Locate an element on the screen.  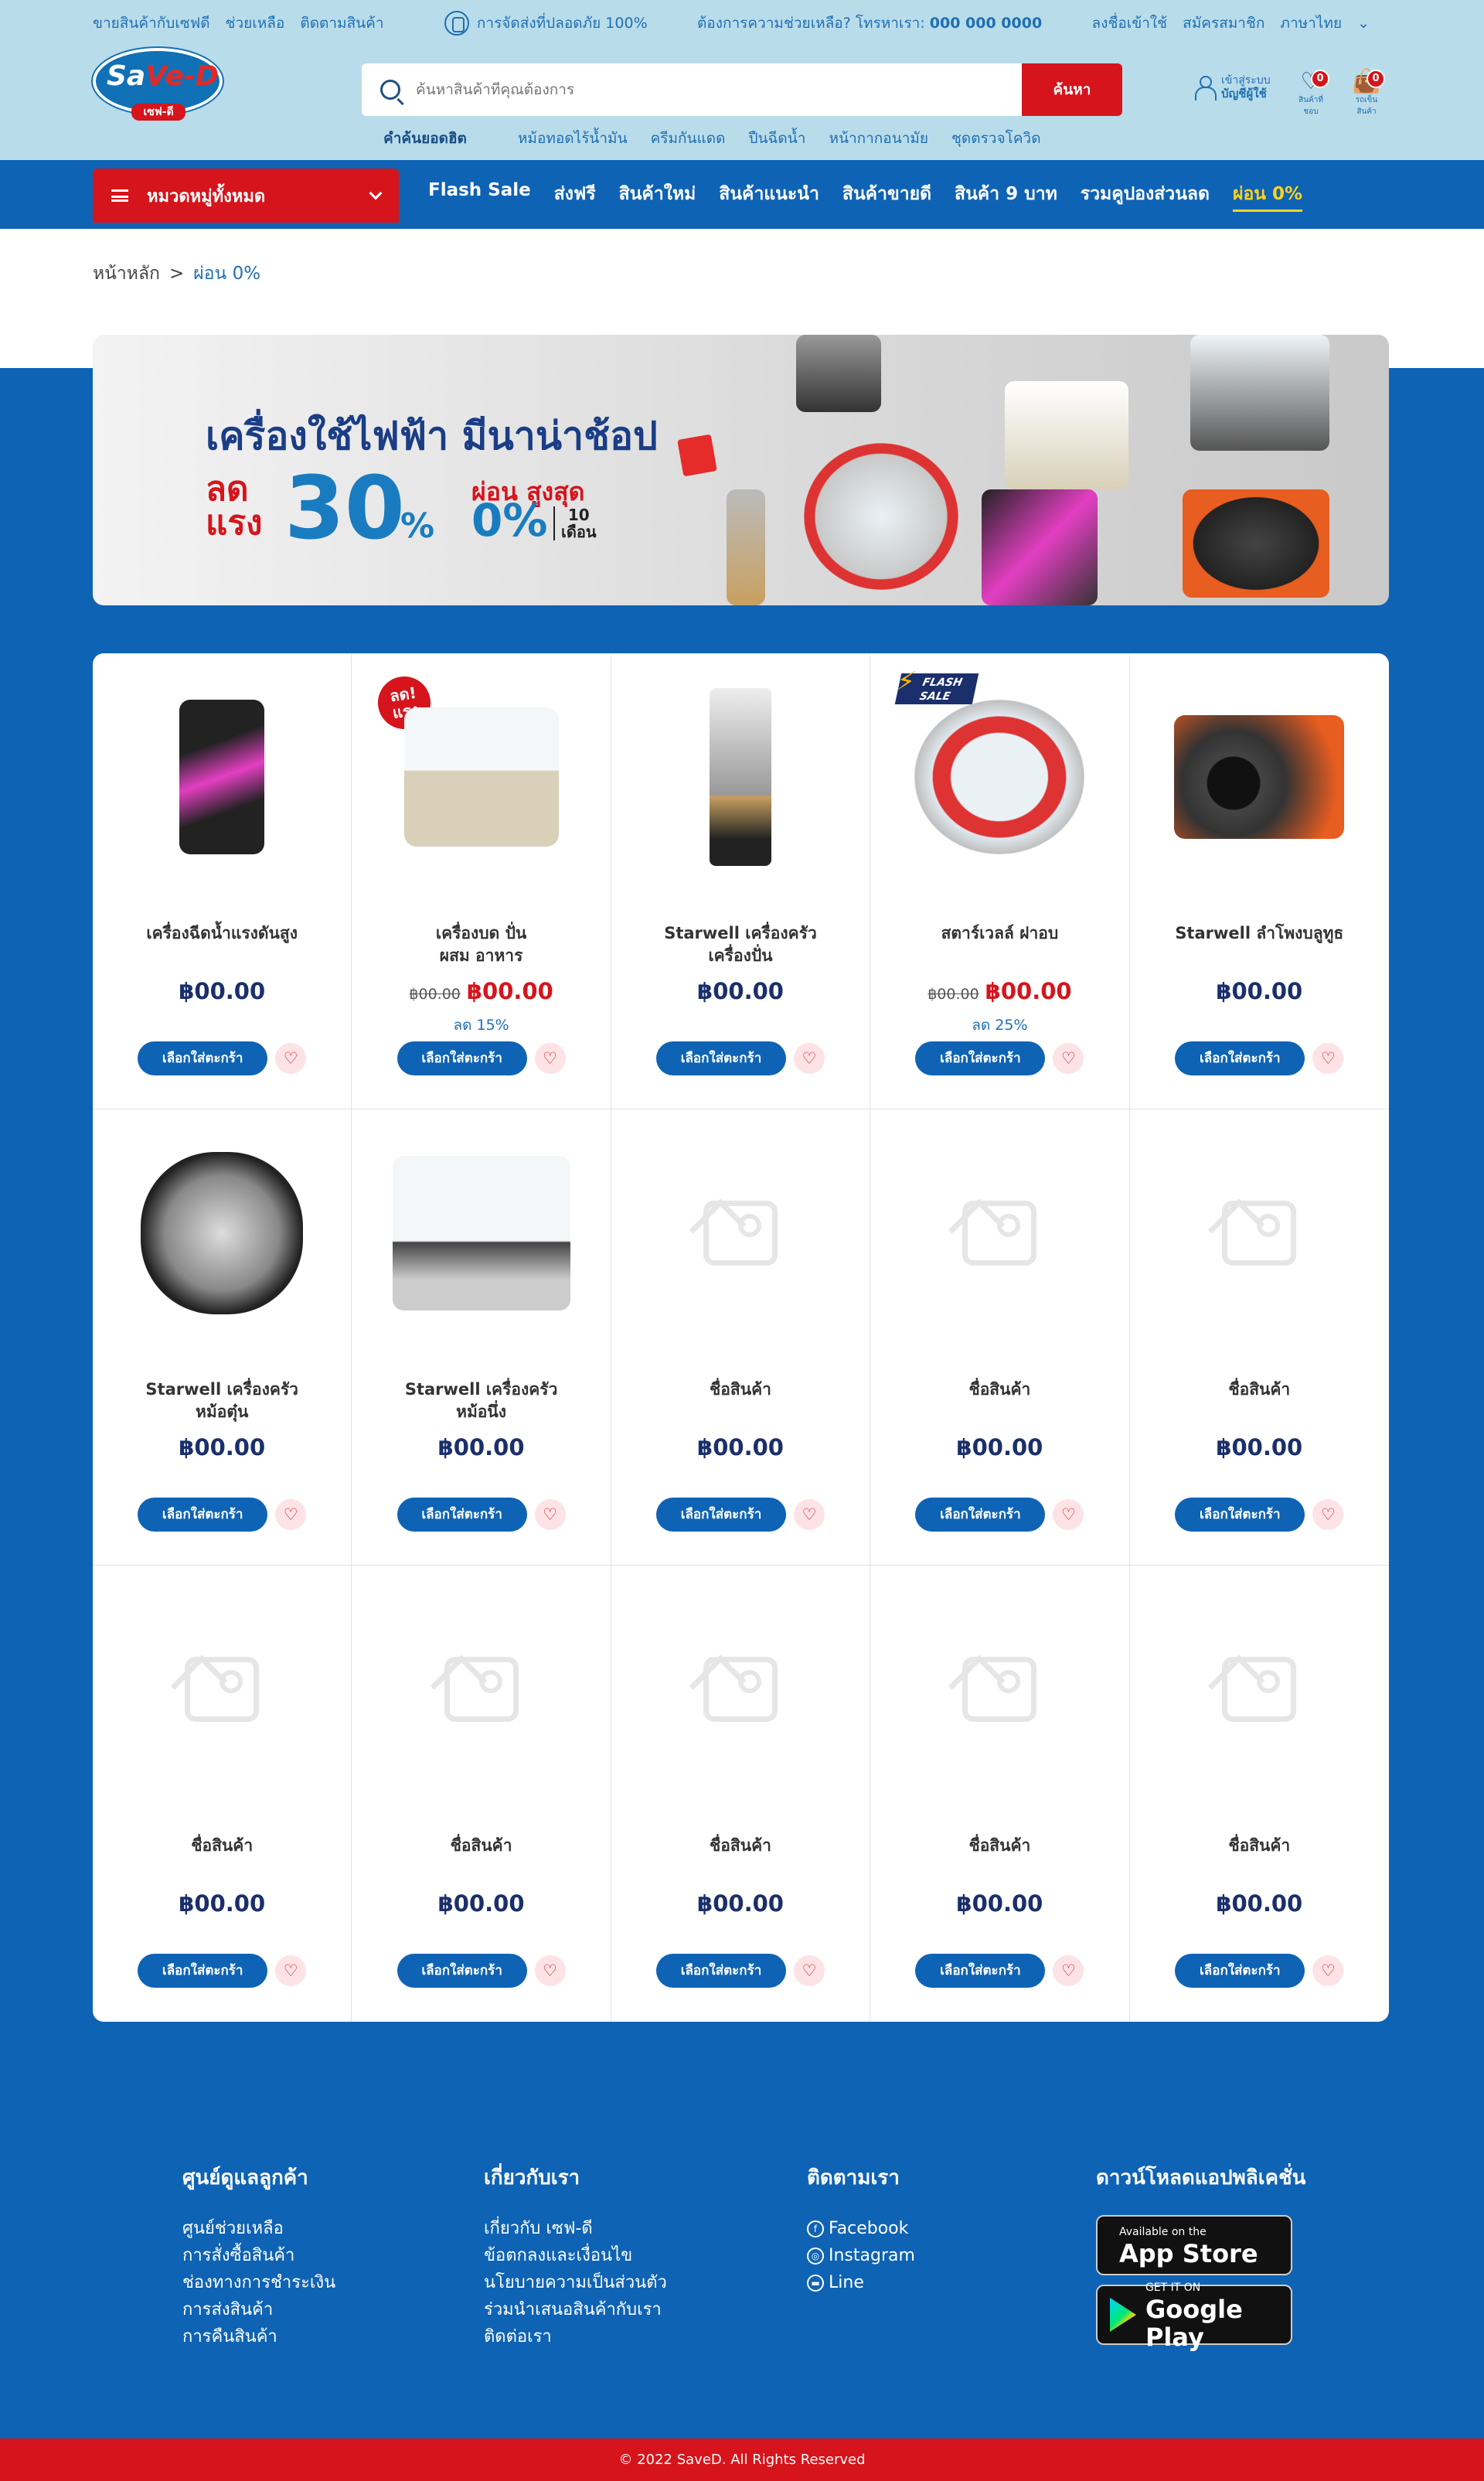
sell-with-us-link: ขายสินค้ากับเซฟดี is located at coordinates (151, 24).